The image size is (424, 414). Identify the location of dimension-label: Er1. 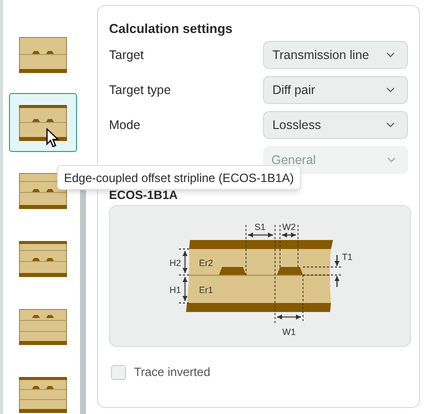
(206, 290).